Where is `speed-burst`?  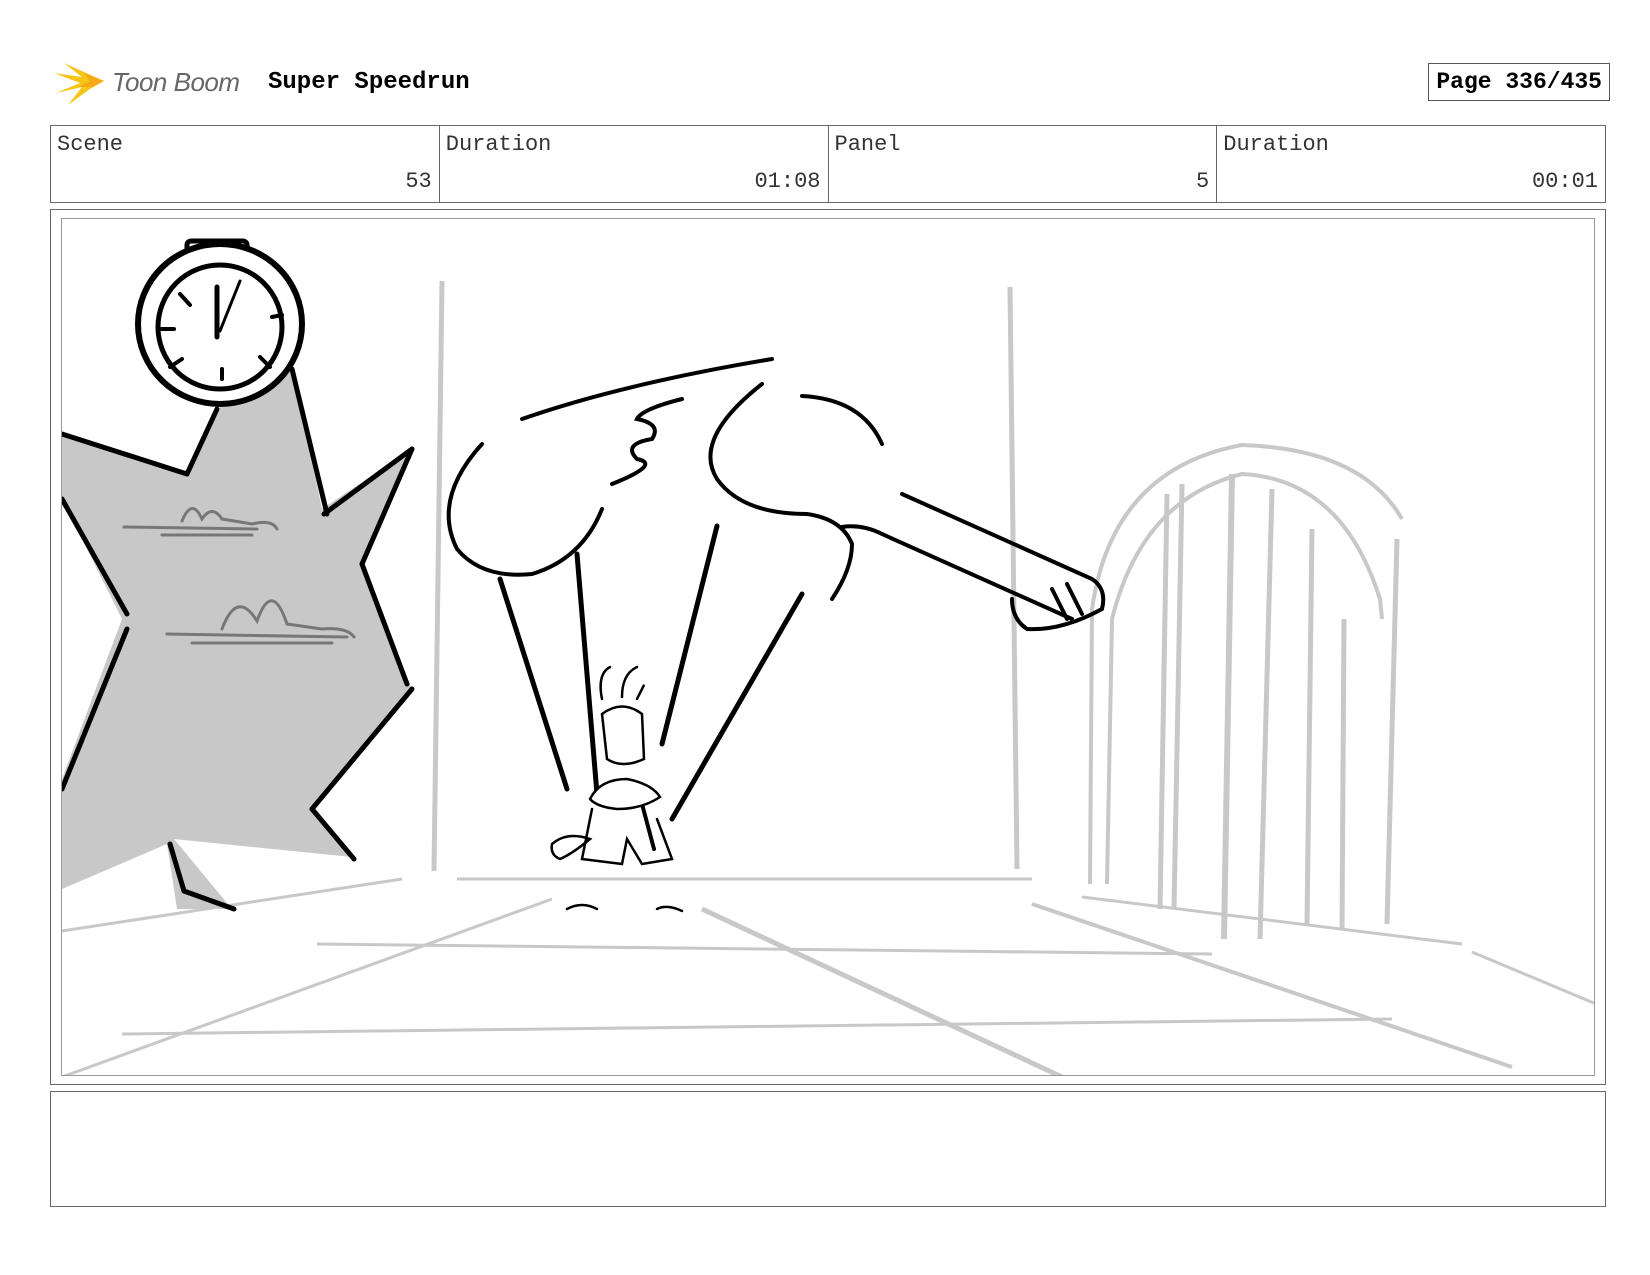
speed-burst is located at coordinates (238, 639).